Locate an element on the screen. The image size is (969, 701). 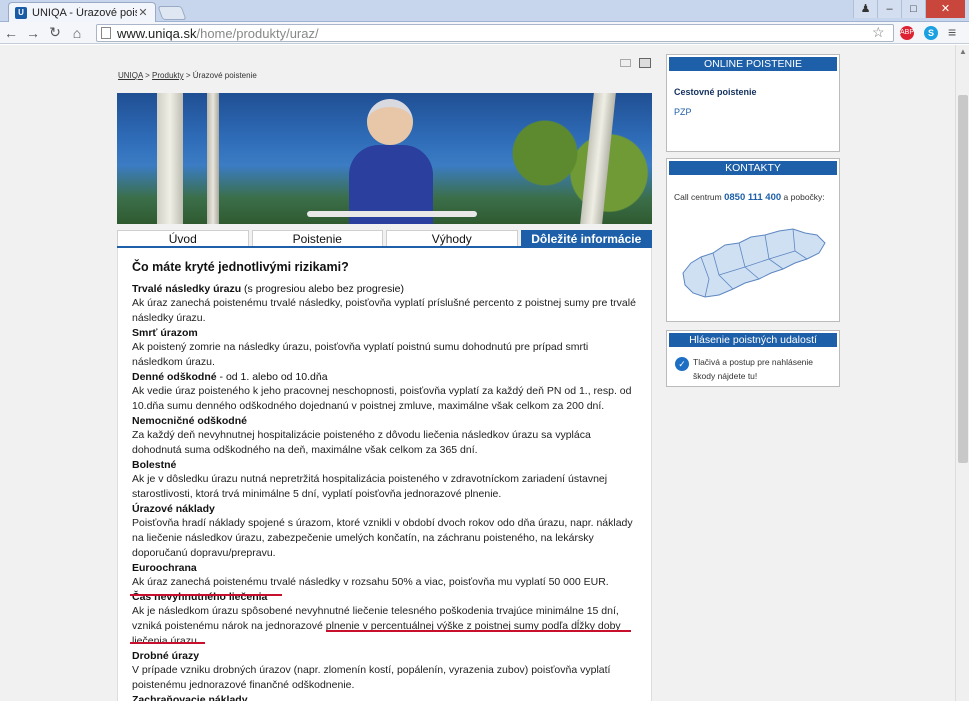
risk-title: Bolestné is located at coordinates (384, 465).